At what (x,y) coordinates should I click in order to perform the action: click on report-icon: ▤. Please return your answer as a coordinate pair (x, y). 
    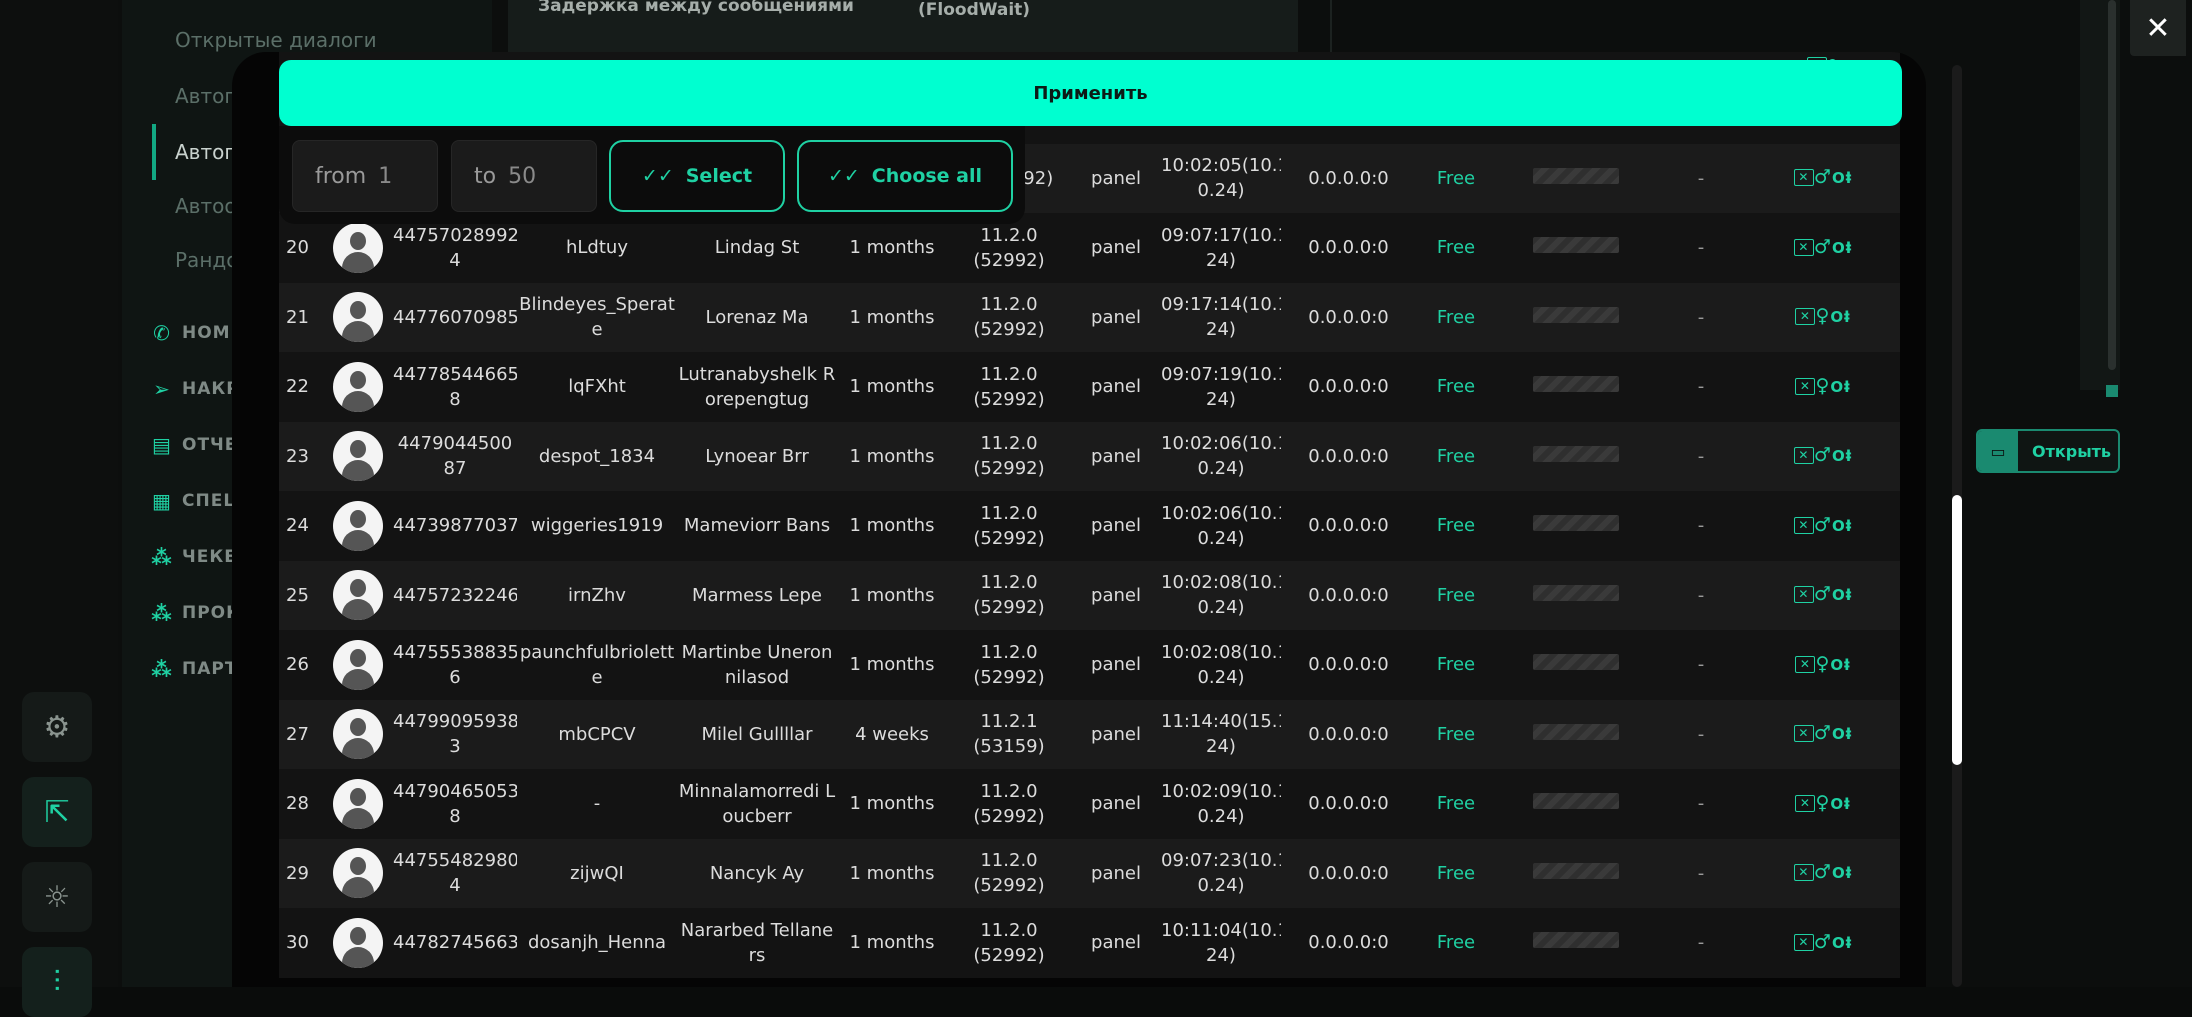
    Looking at the image, I should click on (162, 445).